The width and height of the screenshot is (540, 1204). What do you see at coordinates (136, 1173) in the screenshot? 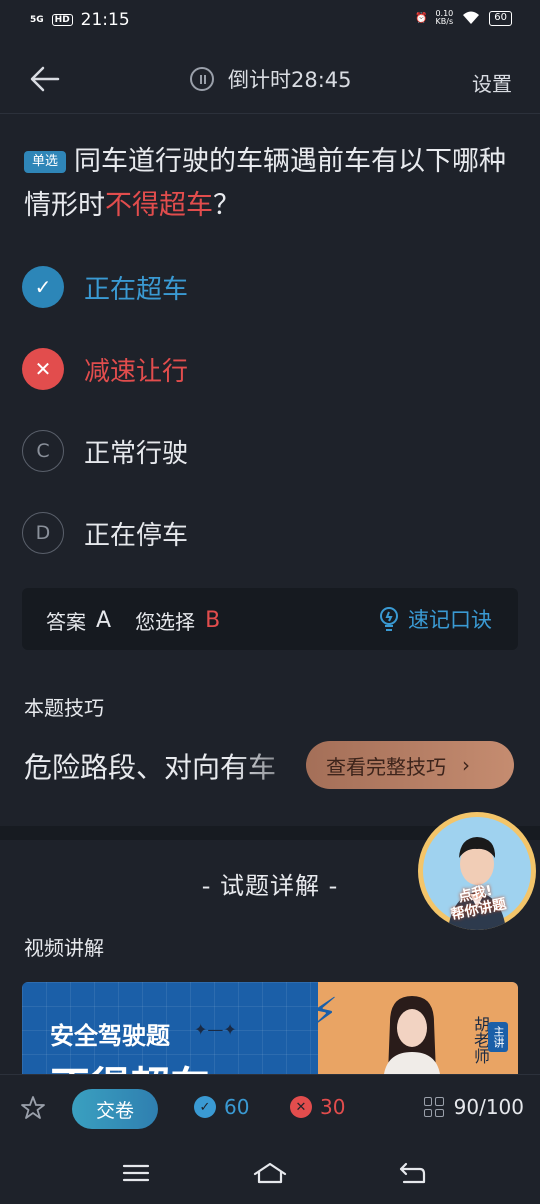
I see `menu-icon` at bounding box center [136, 1173].